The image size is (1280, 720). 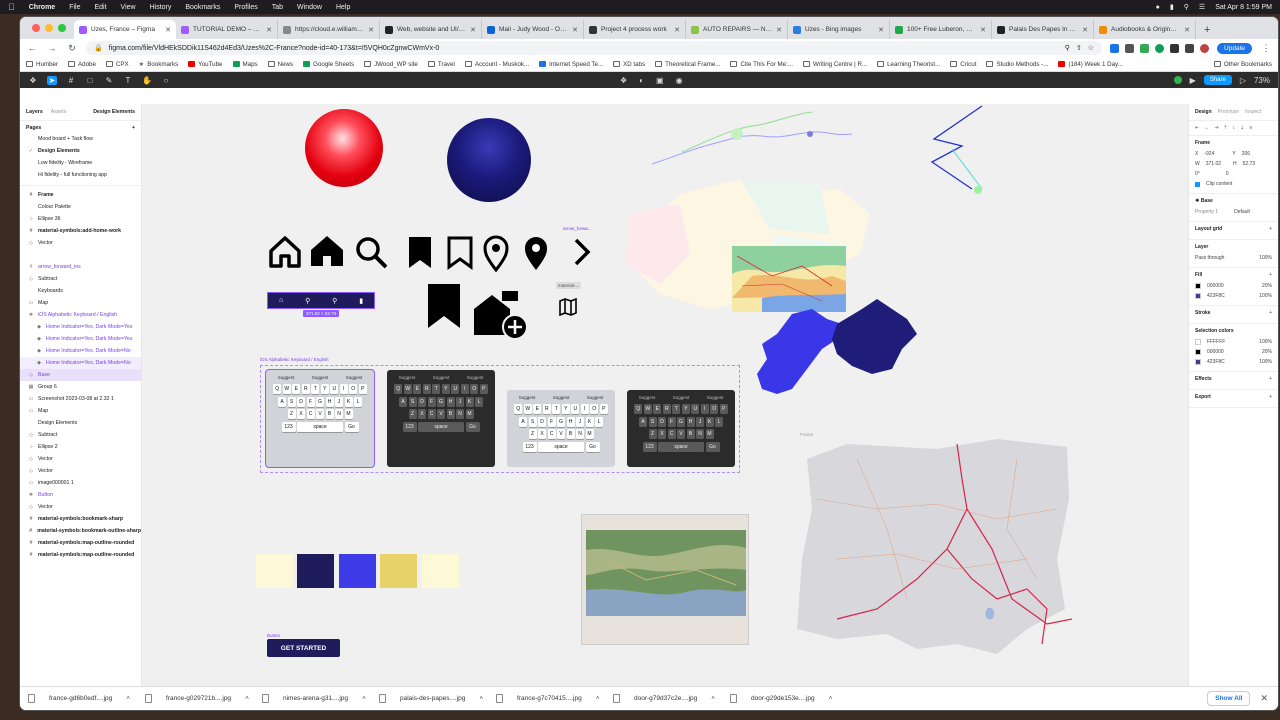 I want to click on key: M, so click(x=709, y=434).